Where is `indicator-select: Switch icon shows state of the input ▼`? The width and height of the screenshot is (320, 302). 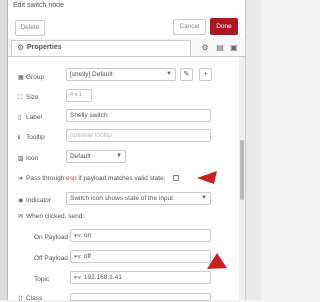 indicator-select: Switch icon shows state of the input ▼ is located at coordinates (138, 198).